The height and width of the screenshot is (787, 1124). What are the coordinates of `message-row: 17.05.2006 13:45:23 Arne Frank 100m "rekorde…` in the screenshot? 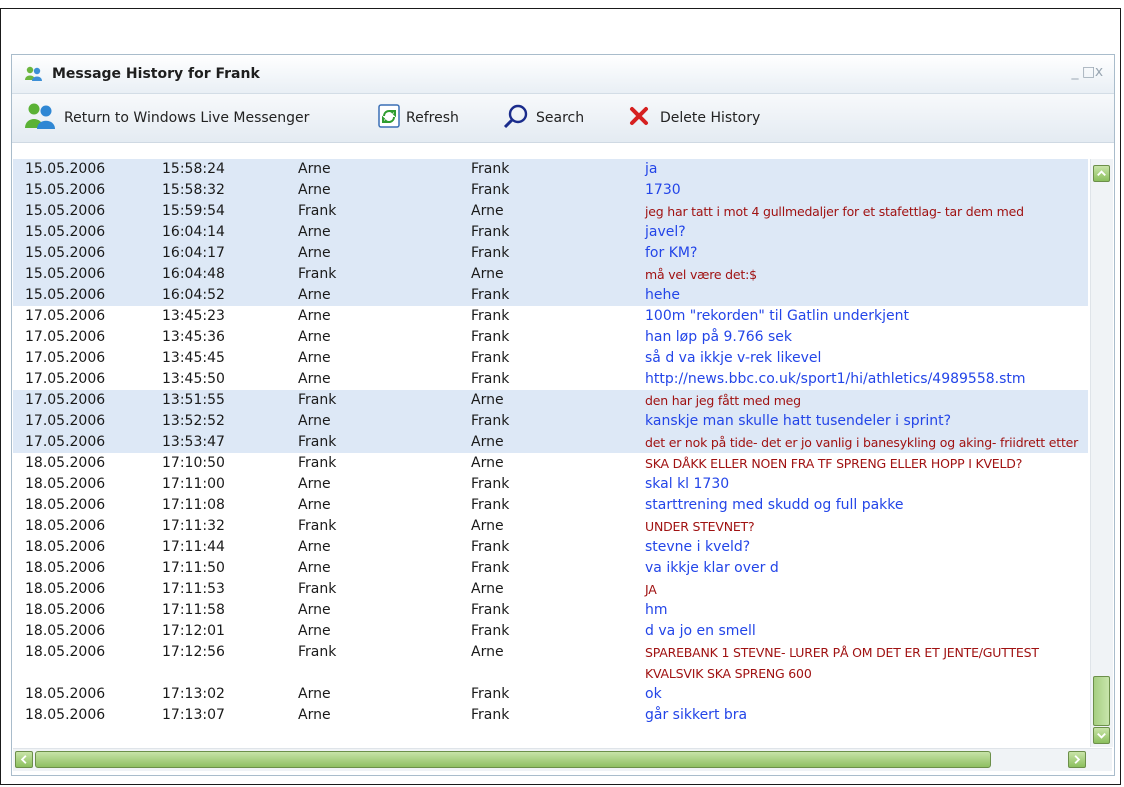 It's located at (550, 316).